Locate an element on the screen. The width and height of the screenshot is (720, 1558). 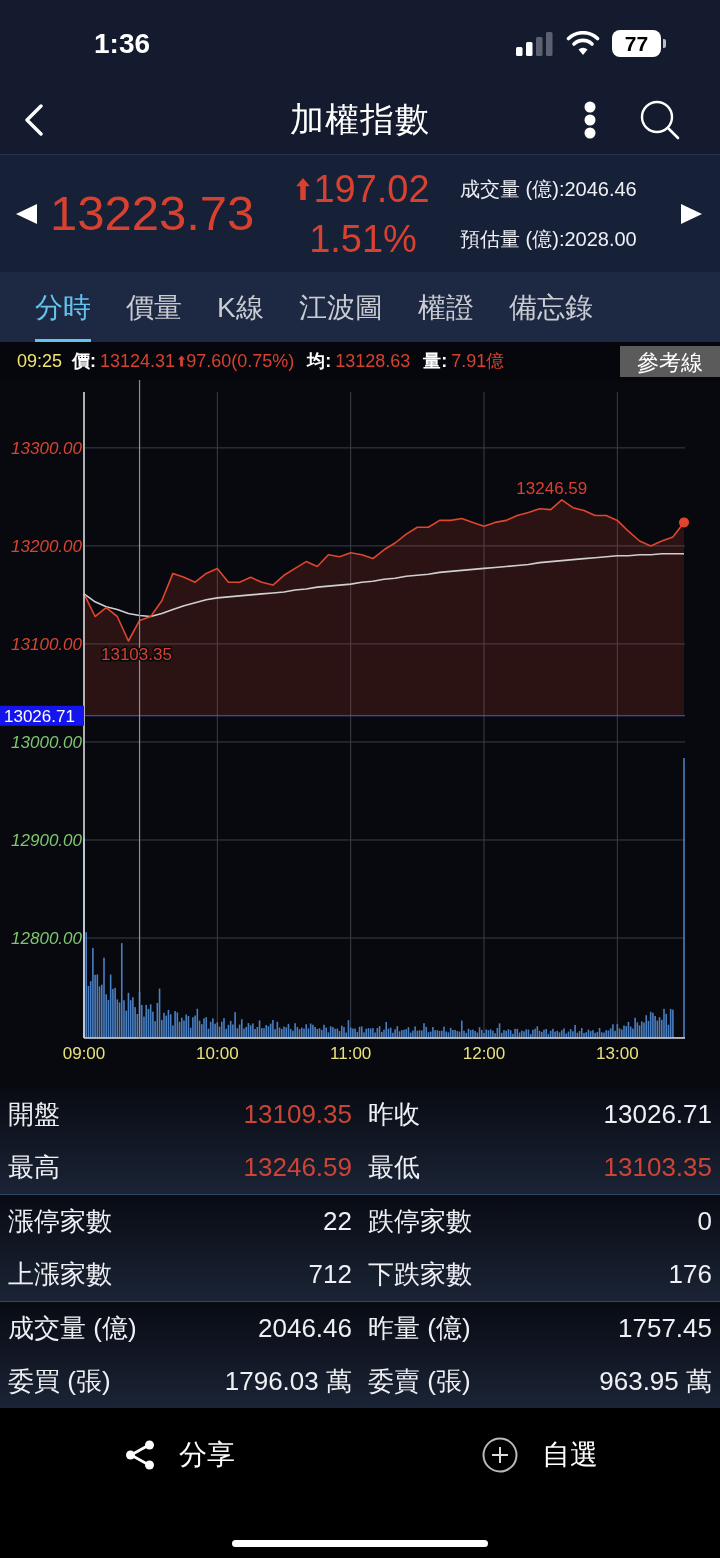
ref-line-label: 13026.71 is located at coordinates (39, 716).